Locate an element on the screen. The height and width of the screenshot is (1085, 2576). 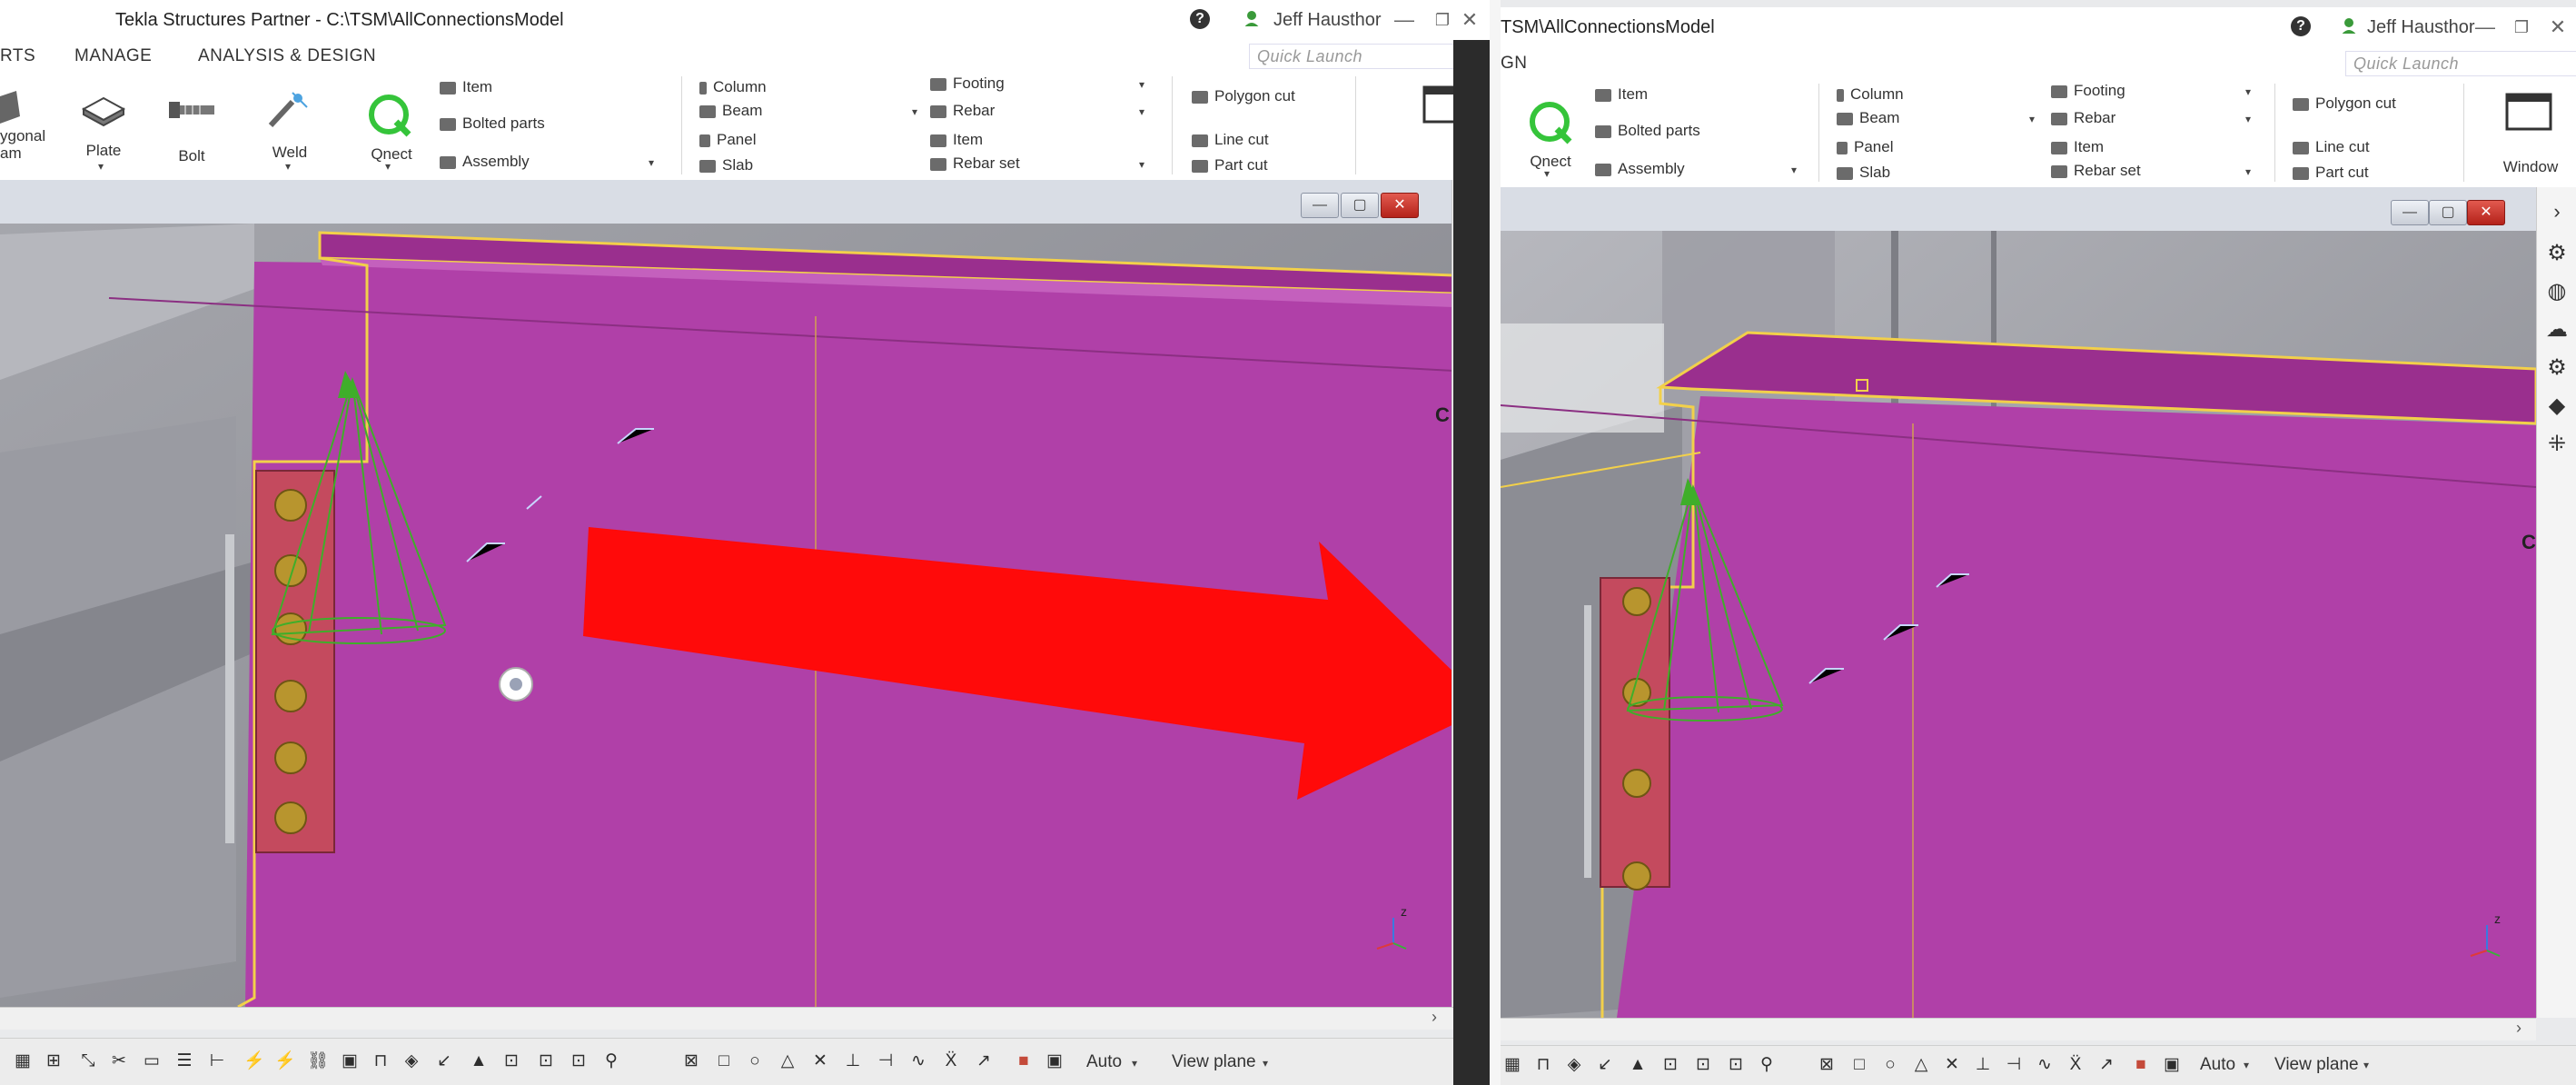
view-plane-dropdown: View plane is located at coordinates (1214, 1062).